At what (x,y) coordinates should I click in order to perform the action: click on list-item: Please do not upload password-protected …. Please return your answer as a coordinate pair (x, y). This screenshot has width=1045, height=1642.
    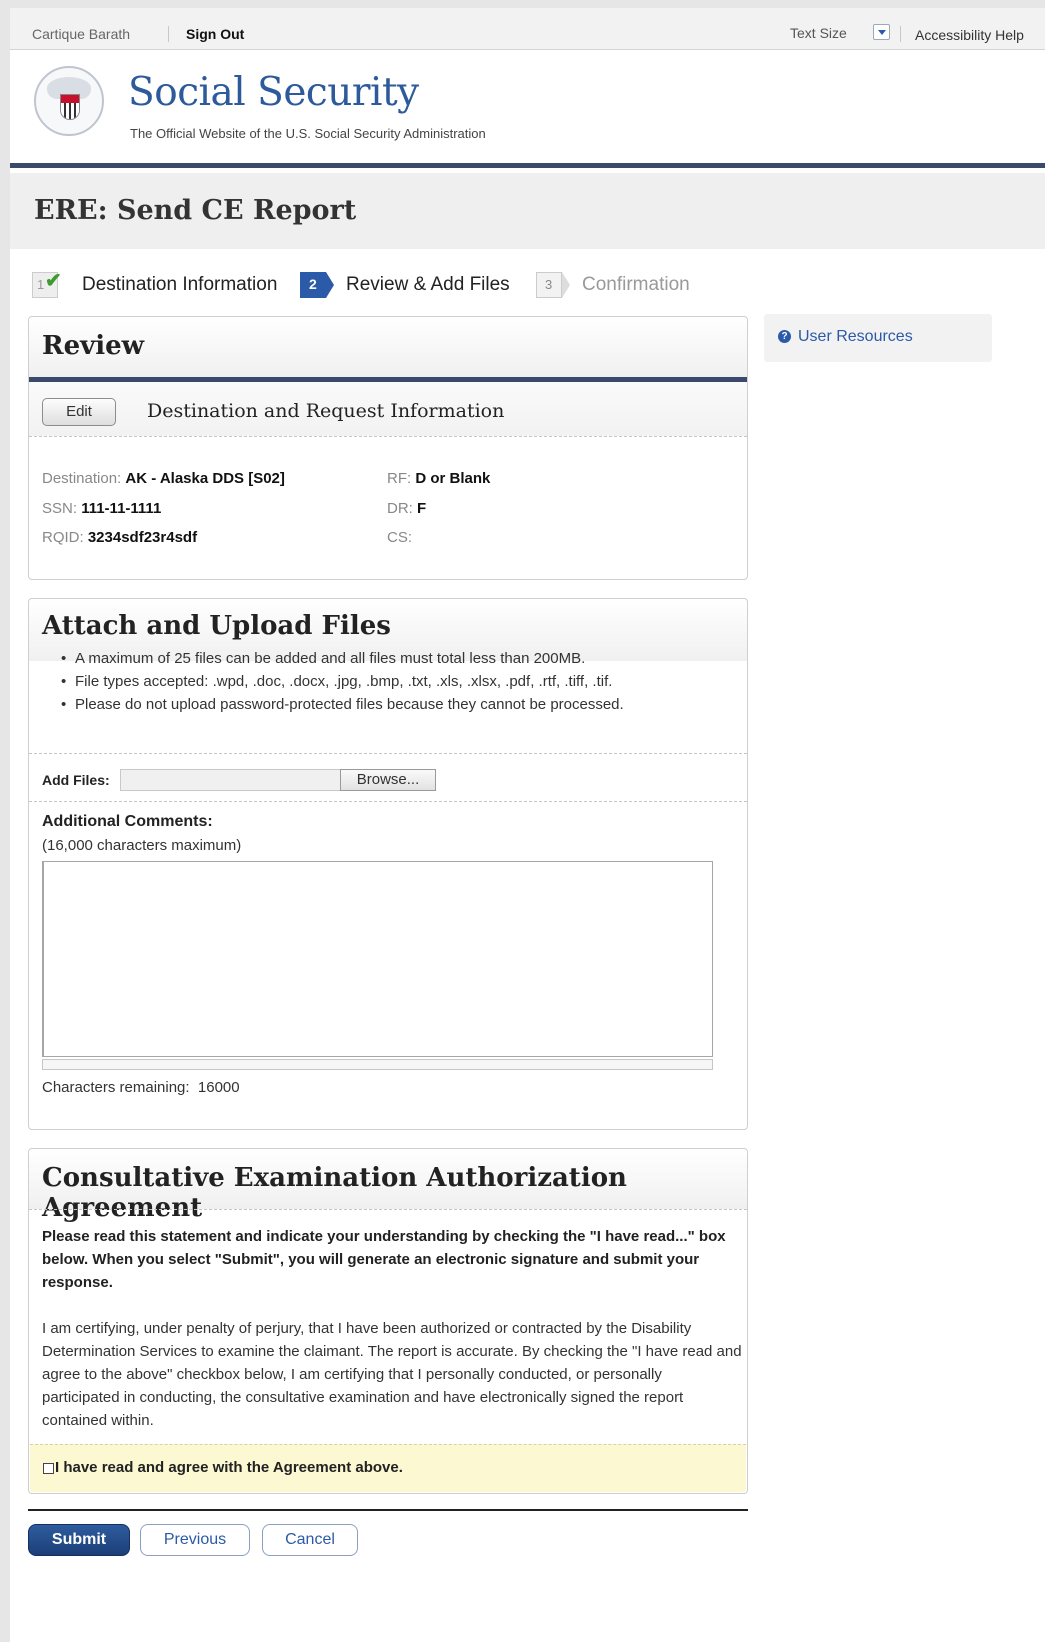
    Looking at the image, I should click on (342, 704).